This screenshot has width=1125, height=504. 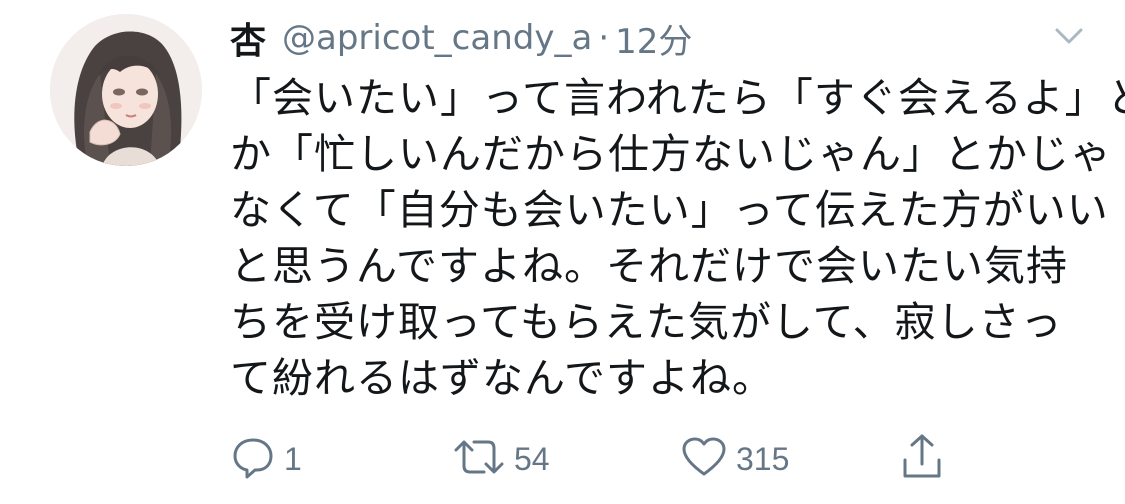 What do you see at coordinates (253, 459) in the screenshot?
I see `reply-icon` at bounding box center [253, 459].